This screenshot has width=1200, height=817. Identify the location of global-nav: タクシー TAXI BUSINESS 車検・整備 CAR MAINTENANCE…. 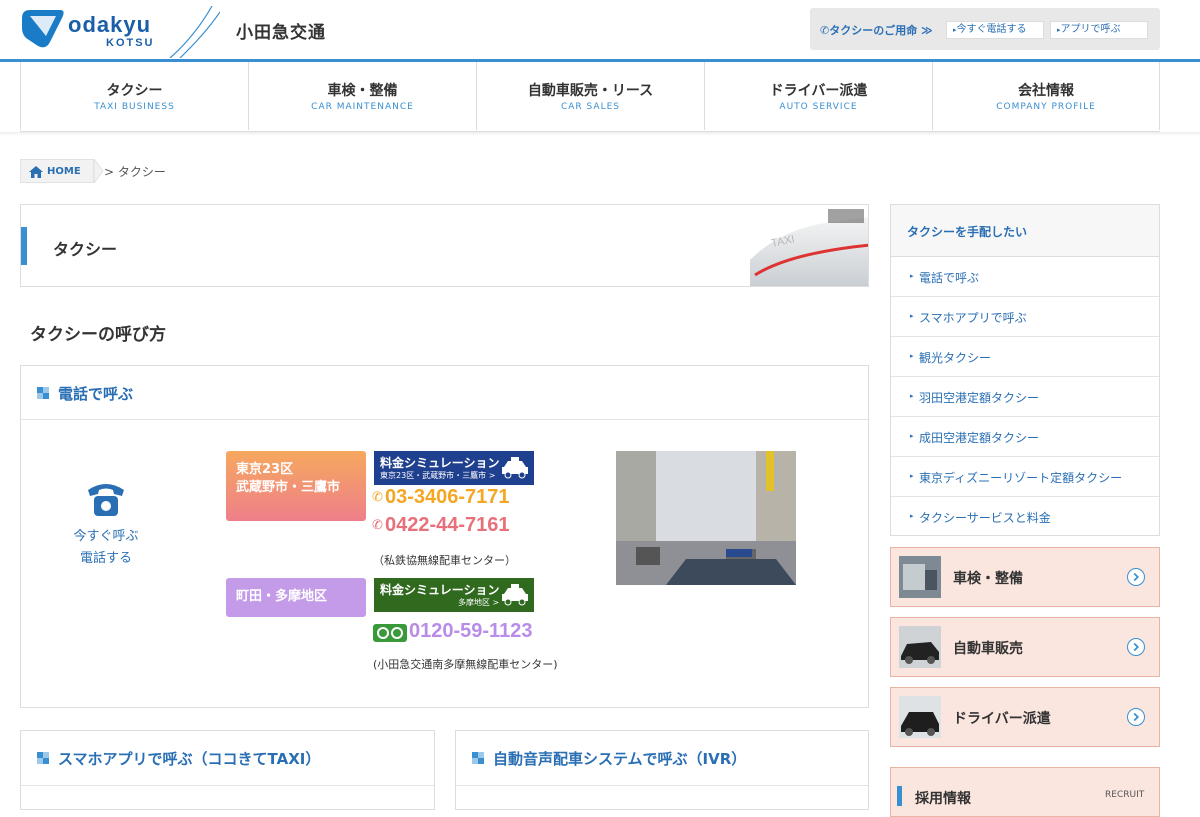
(590, 97).